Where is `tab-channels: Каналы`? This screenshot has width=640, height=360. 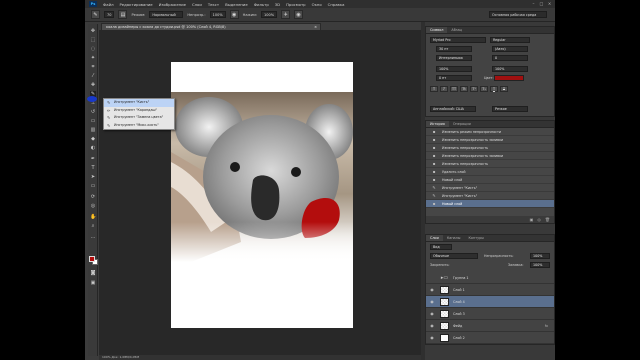
tab-channels: Каналы is located at coordinates (454, 238).